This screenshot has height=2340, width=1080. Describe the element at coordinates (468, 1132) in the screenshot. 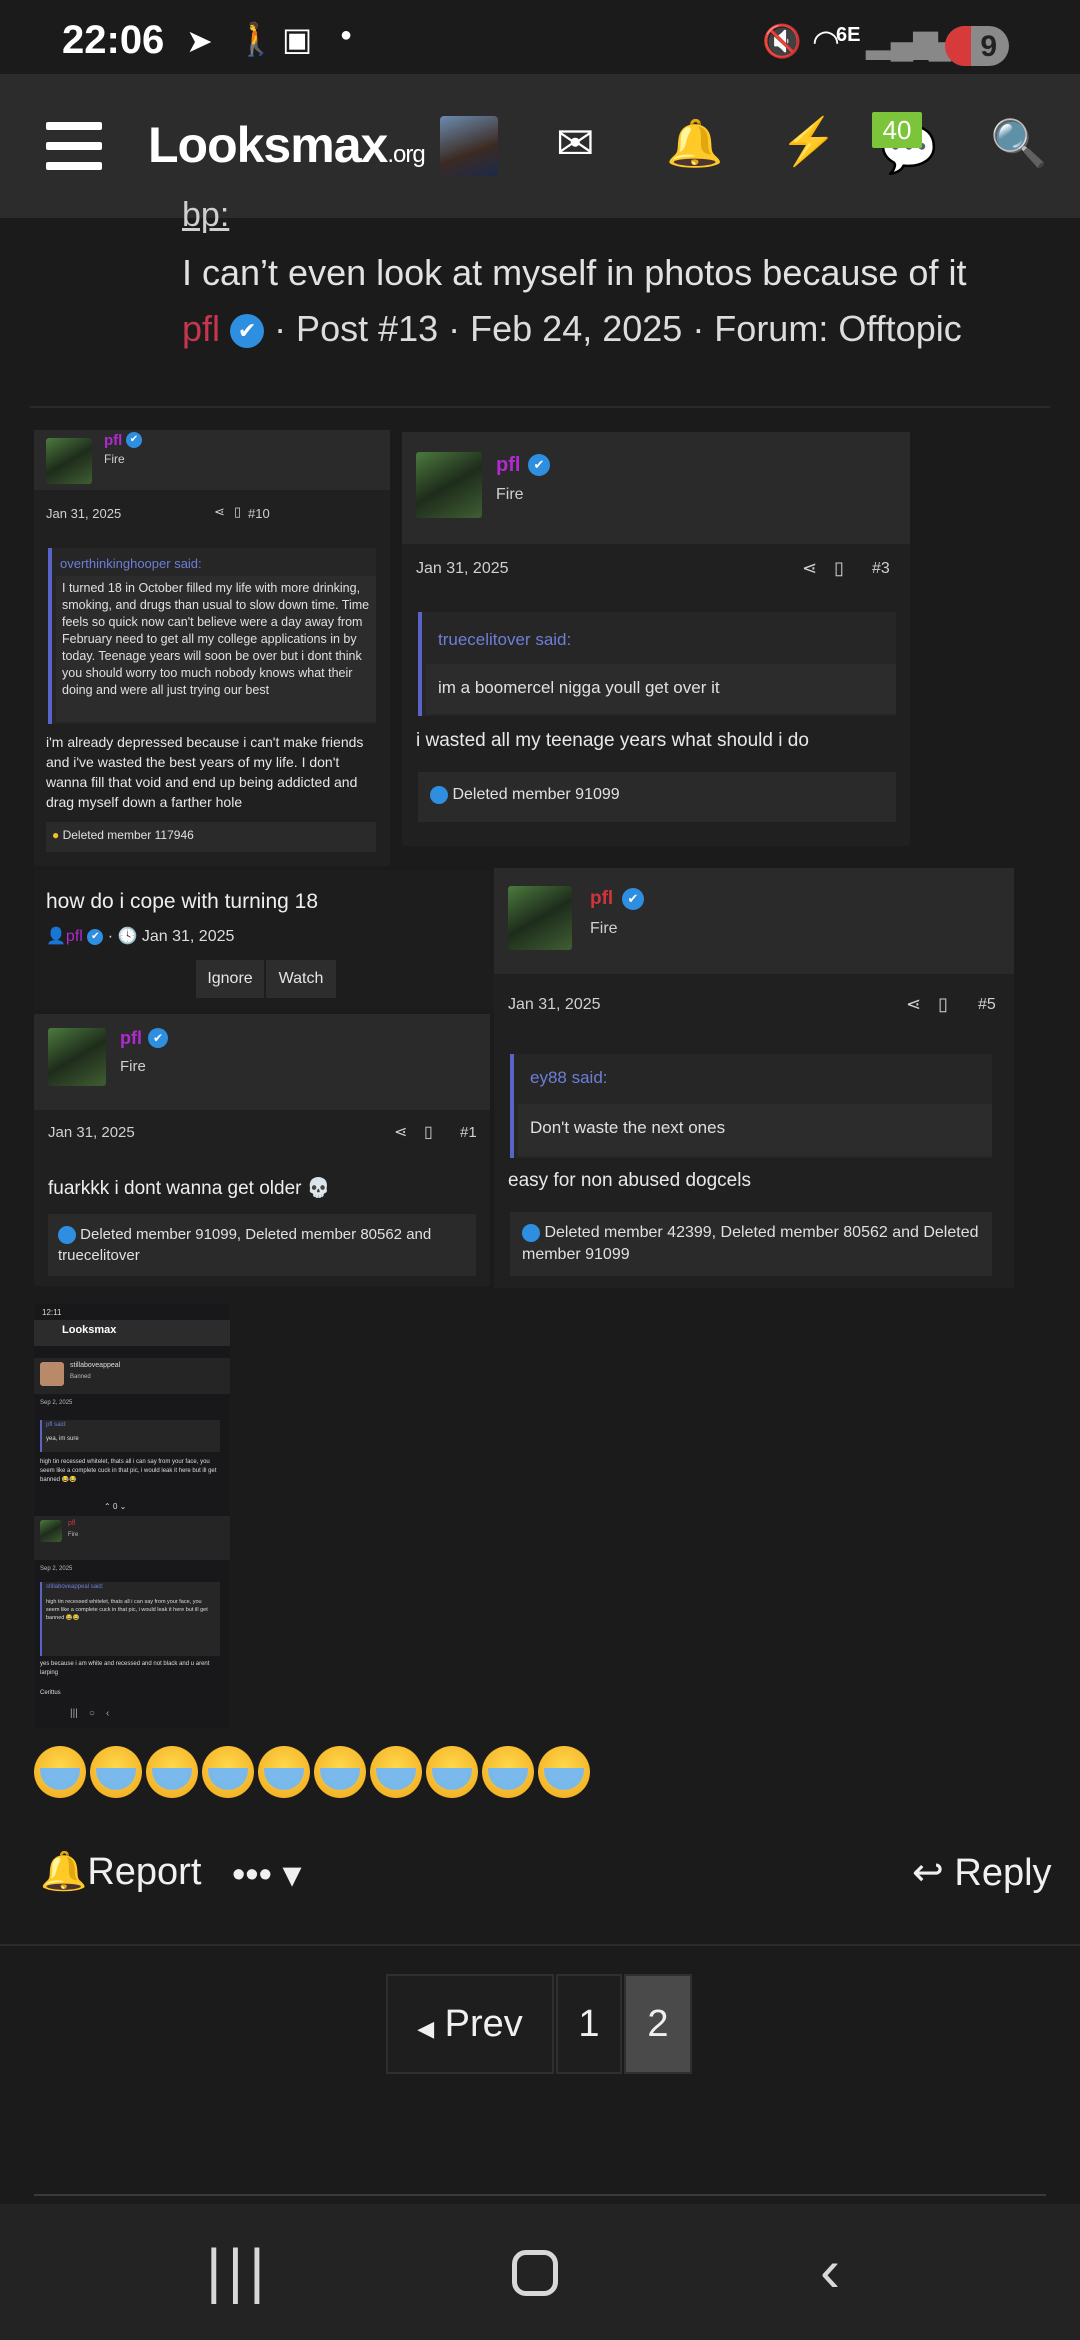

I see `post-number: #1` at that location.